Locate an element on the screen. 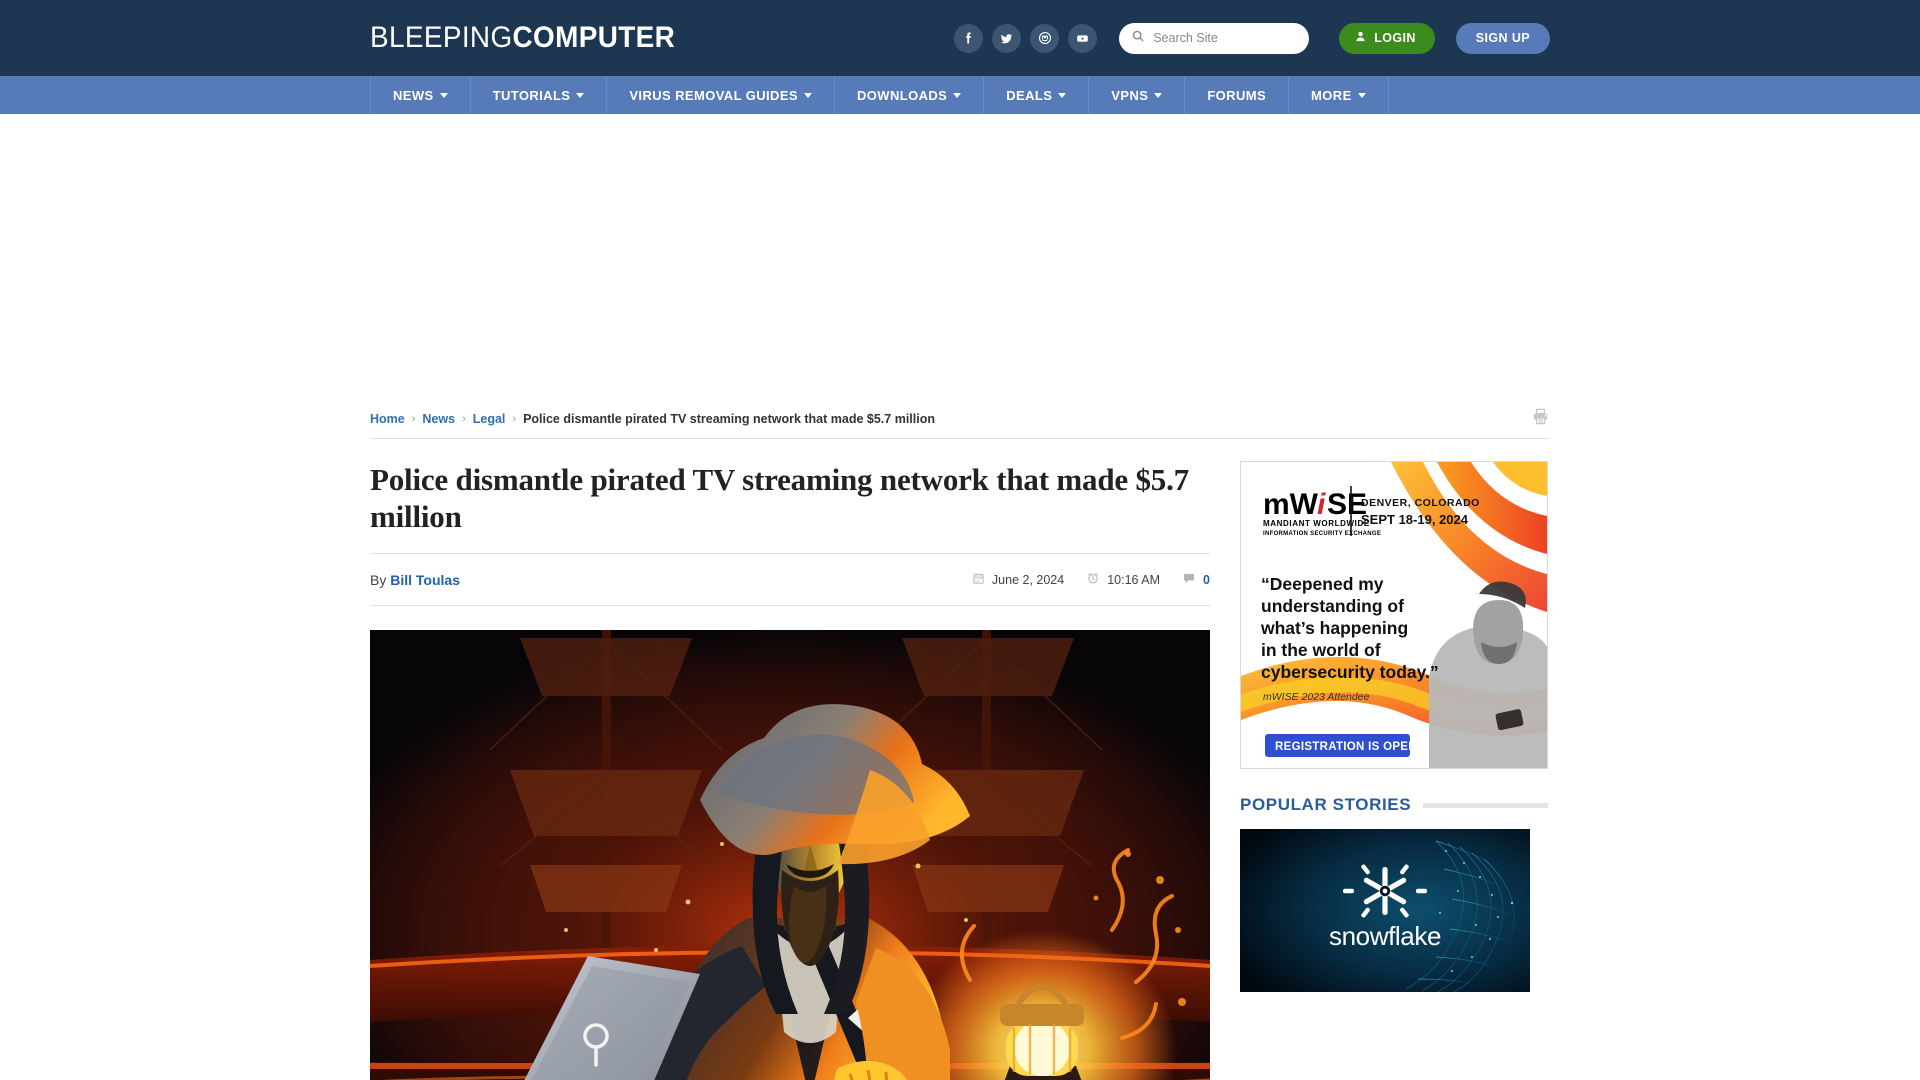 The height and width of the screenshot is (1080, 1920). svg-text: DENVER, COLORADO is located at coordinates (1420, 503).